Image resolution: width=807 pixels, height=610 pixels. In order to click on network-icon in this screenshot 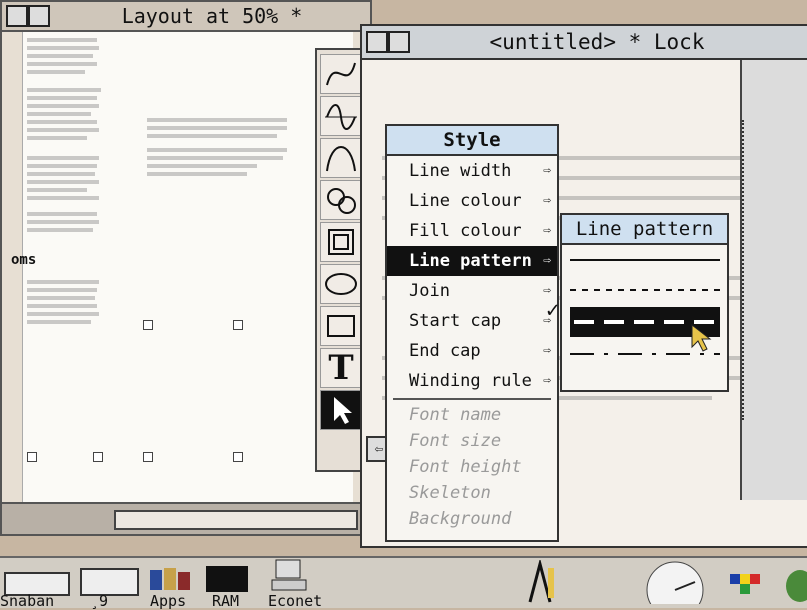, I will do `click(292, 576)`.